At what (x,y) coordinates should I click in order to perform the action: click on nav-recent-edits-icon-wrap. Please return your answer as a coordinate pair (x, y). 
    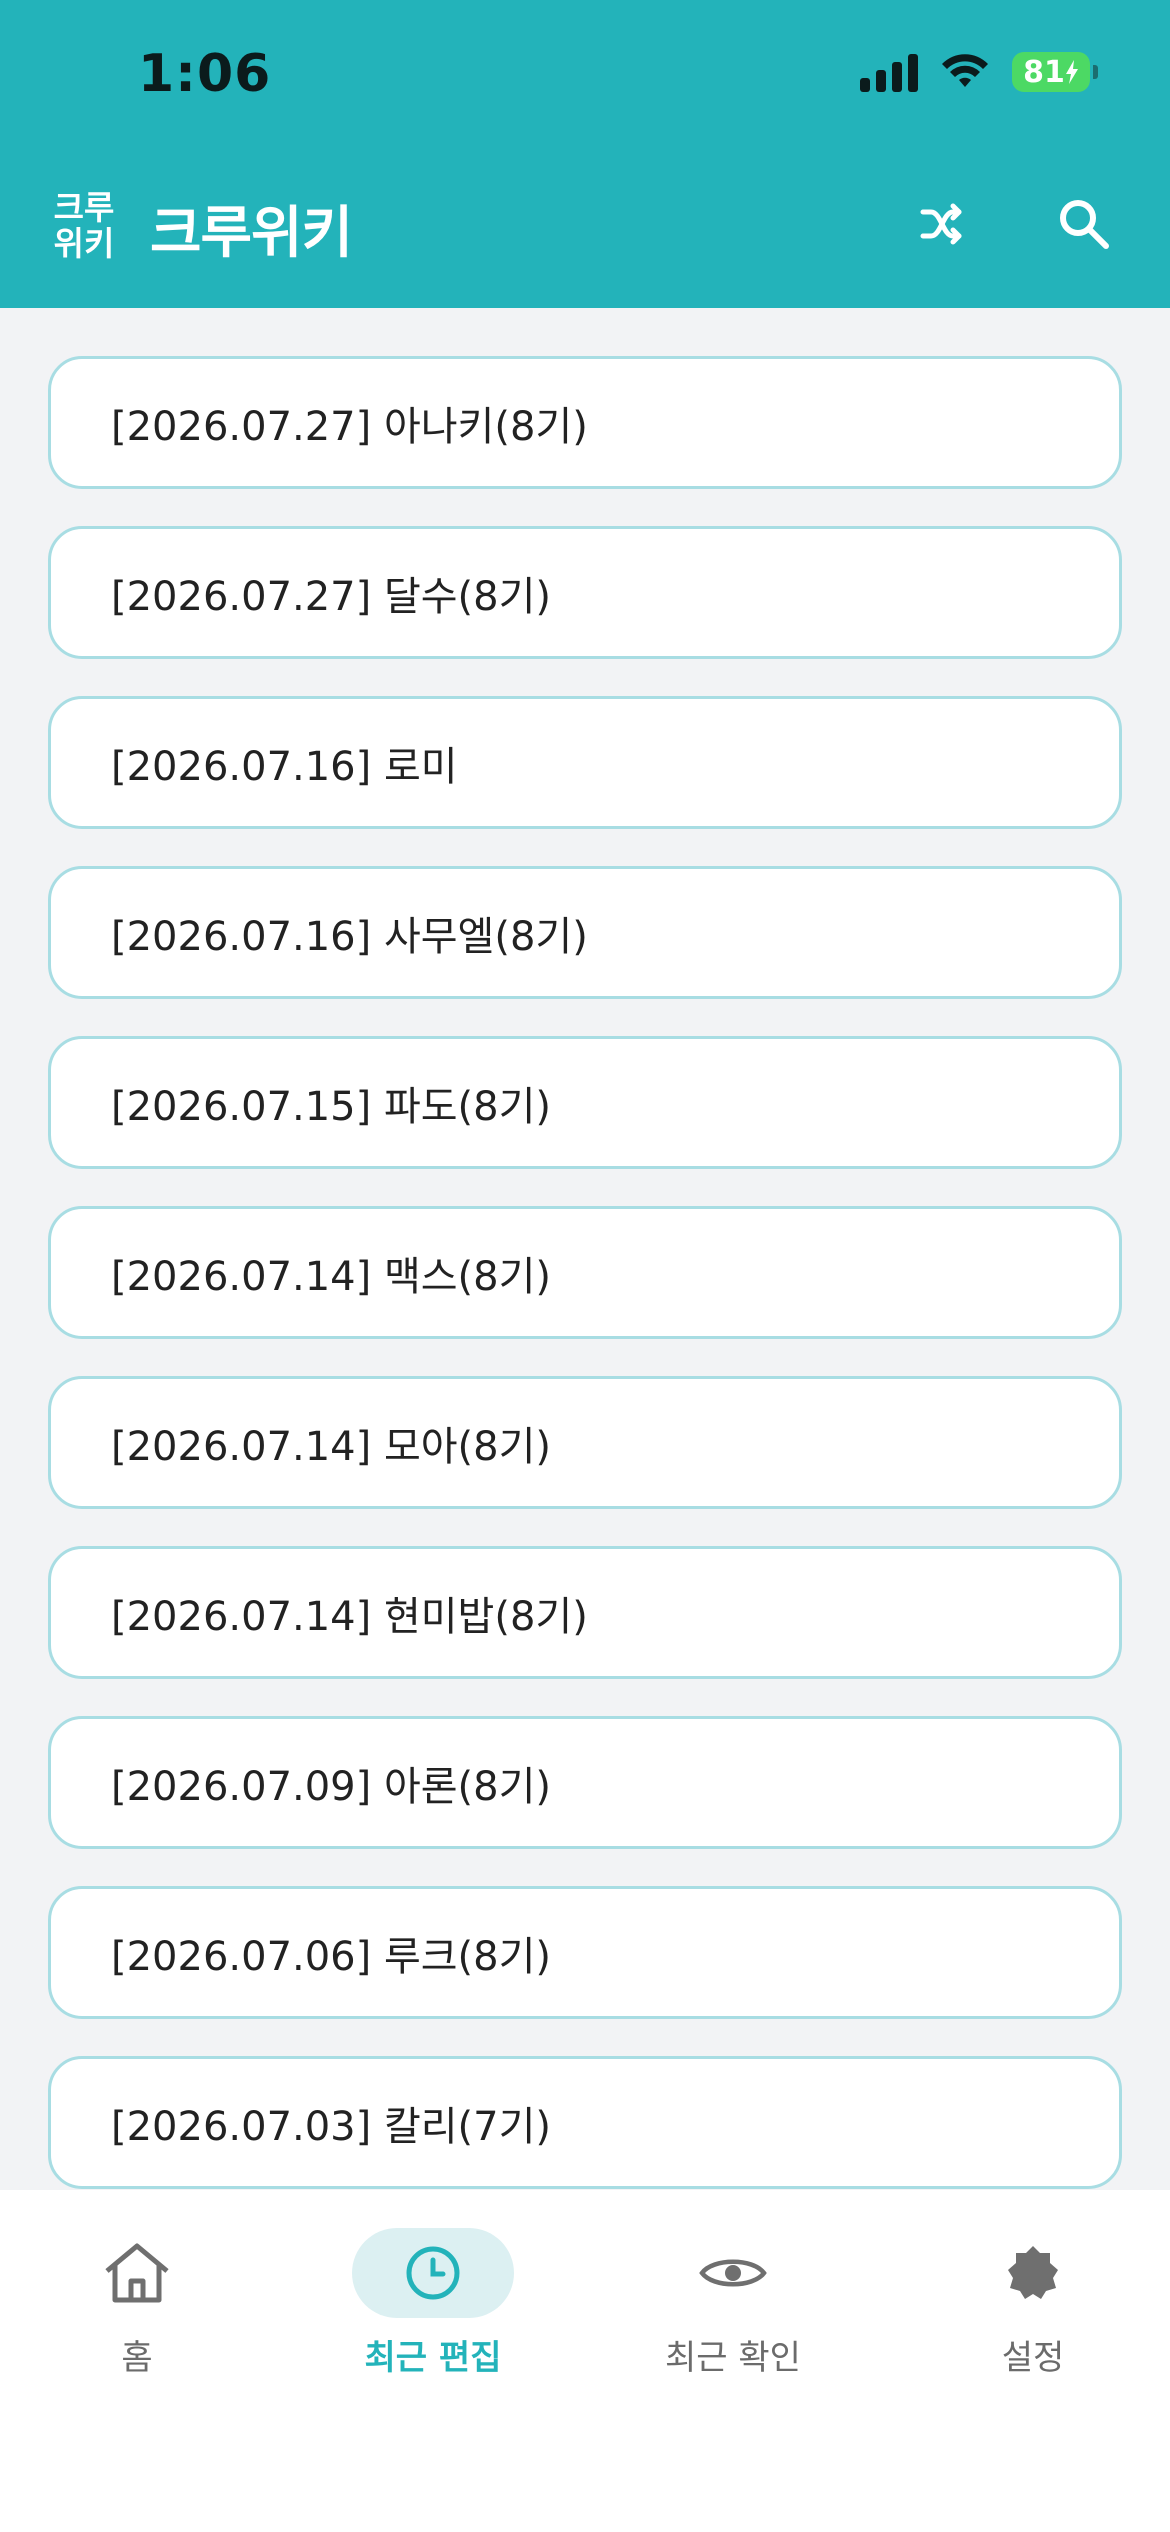
    Looking at the image, I should click on (433, 2273).